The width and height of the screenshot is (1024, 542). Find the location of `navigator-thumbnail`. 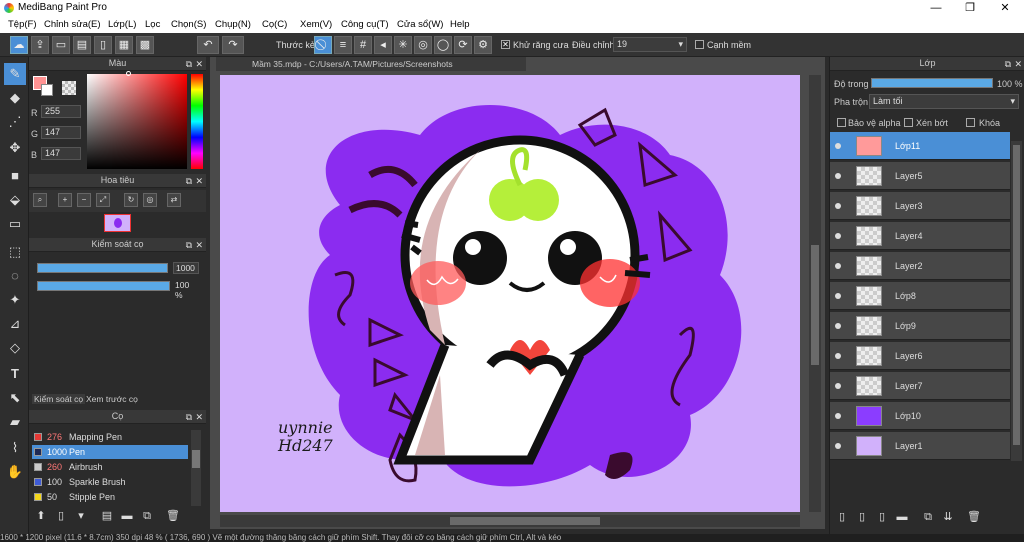

navigator-thumbnail is located at coordinates (117, 223).